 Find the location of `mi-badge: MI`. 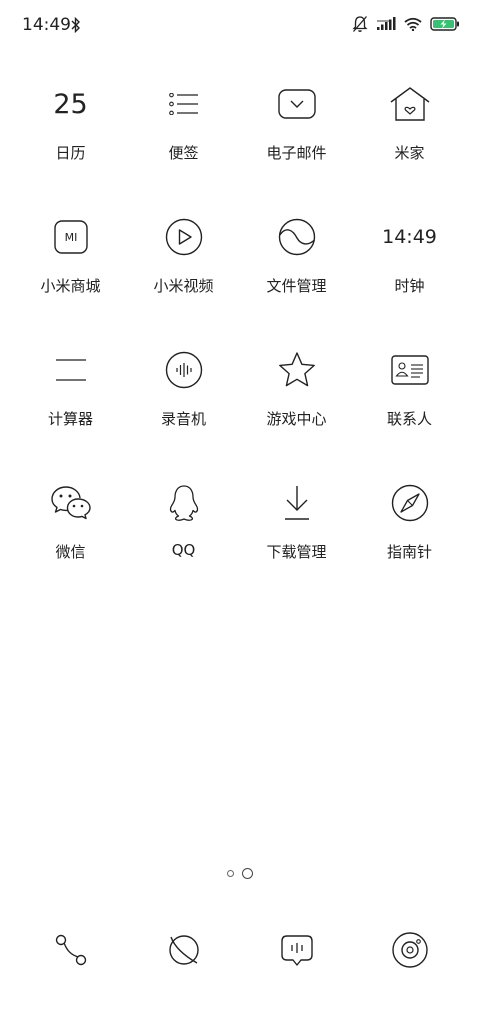

mi-badge: MI is located at coordinates (70, 237).